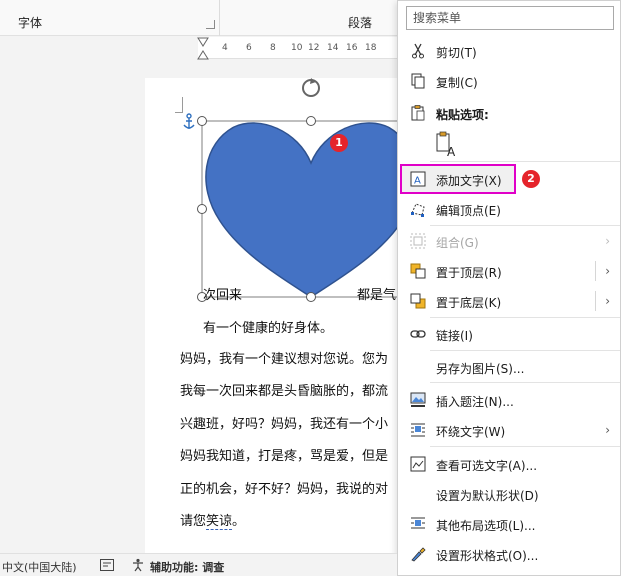 This screenshot has height=576, width=621. I want to click on menu-item-edit-points: 编辑顶点(E), so click(509, 209).